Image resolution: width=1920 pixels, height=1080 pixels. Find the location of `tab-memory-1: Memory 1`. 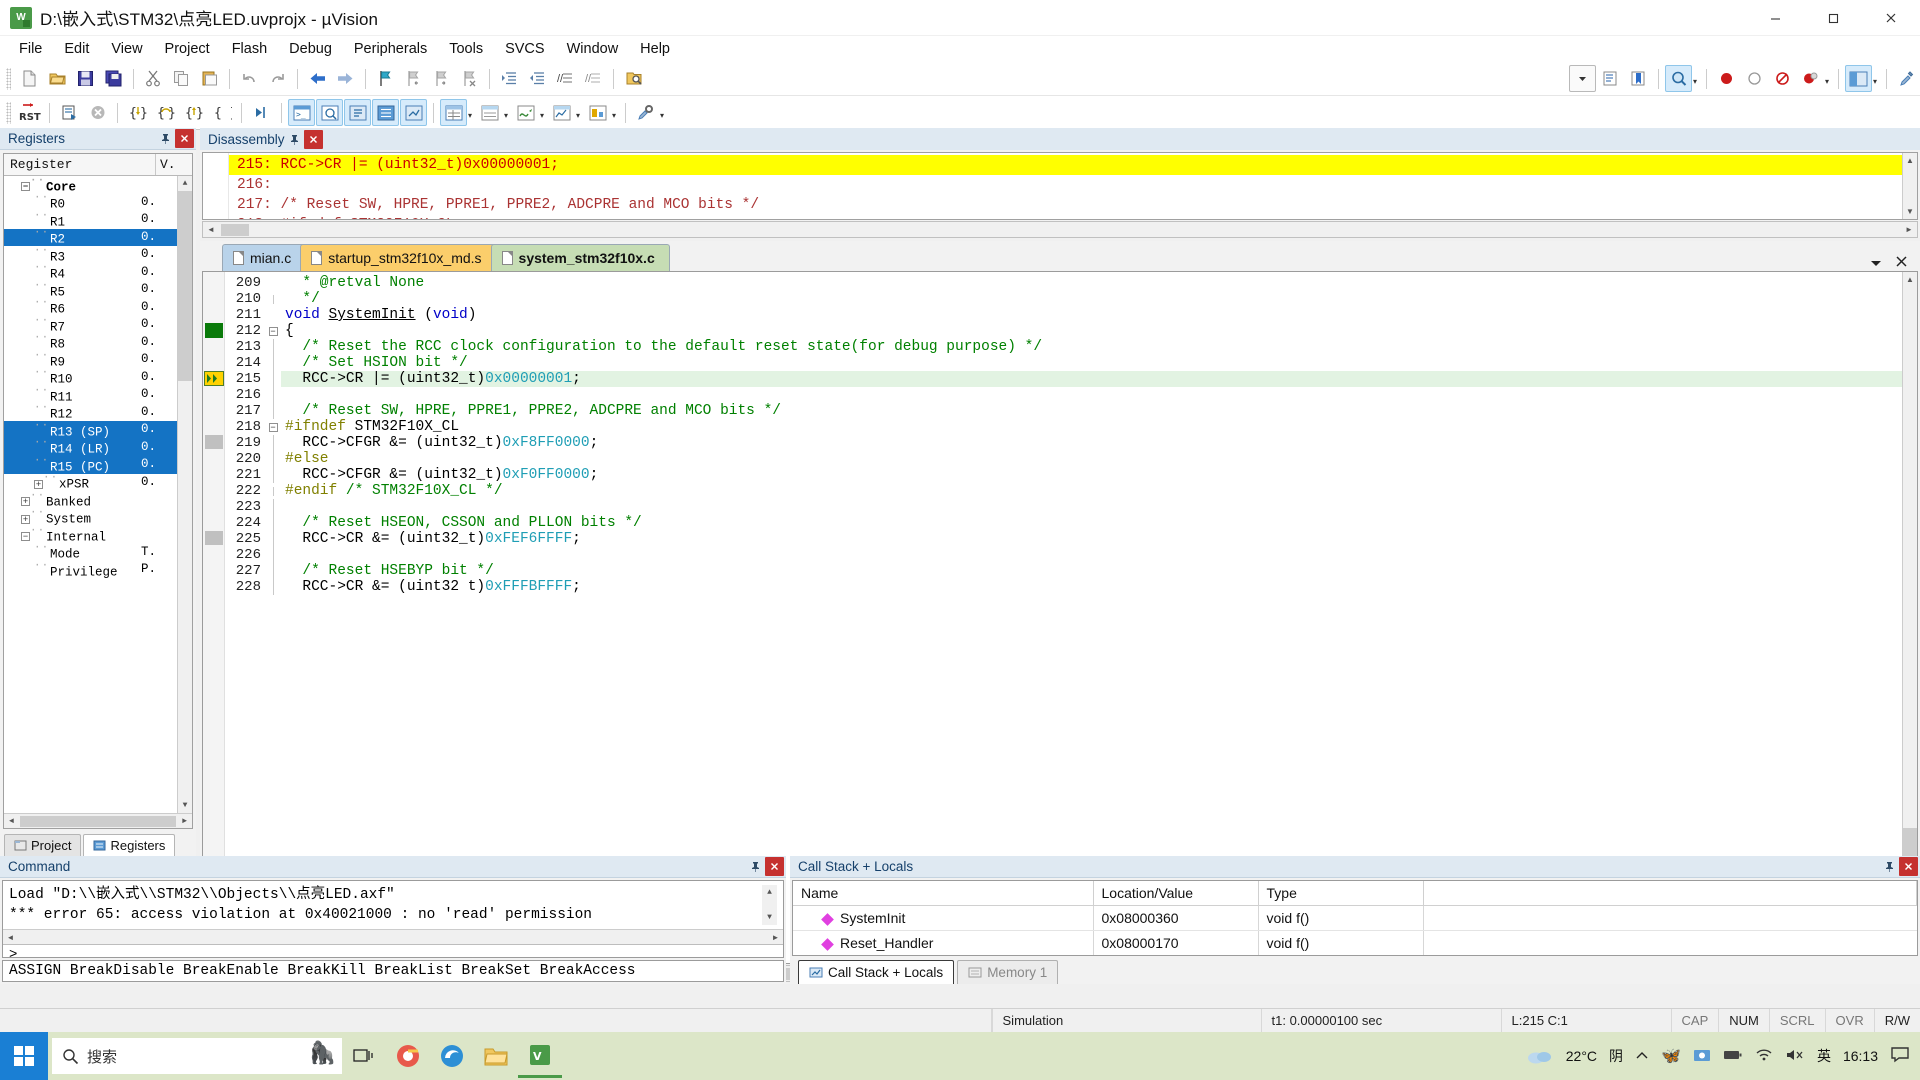

tab-memory-1: Memory 1 is located at coordinates (1008, 972).